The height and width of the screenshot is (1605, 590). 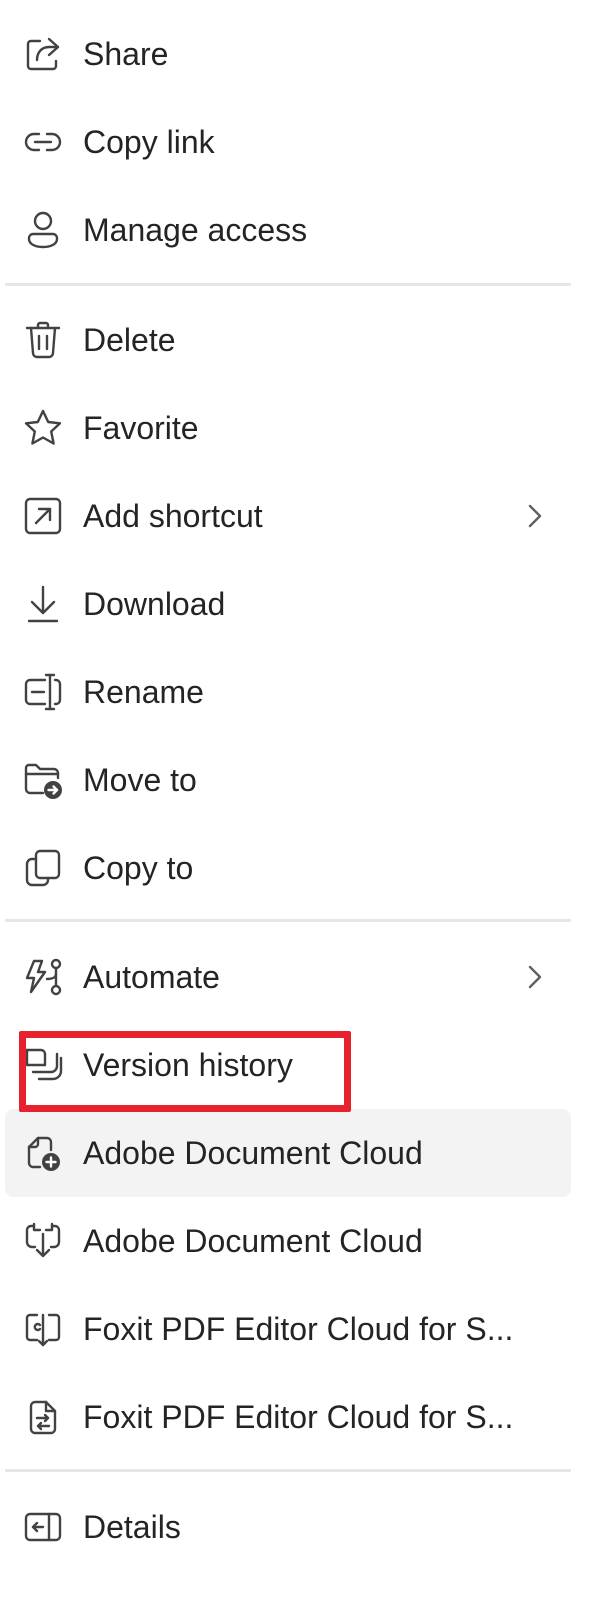 I want to click on details-pane-icon, so click(x=43, y=1527).